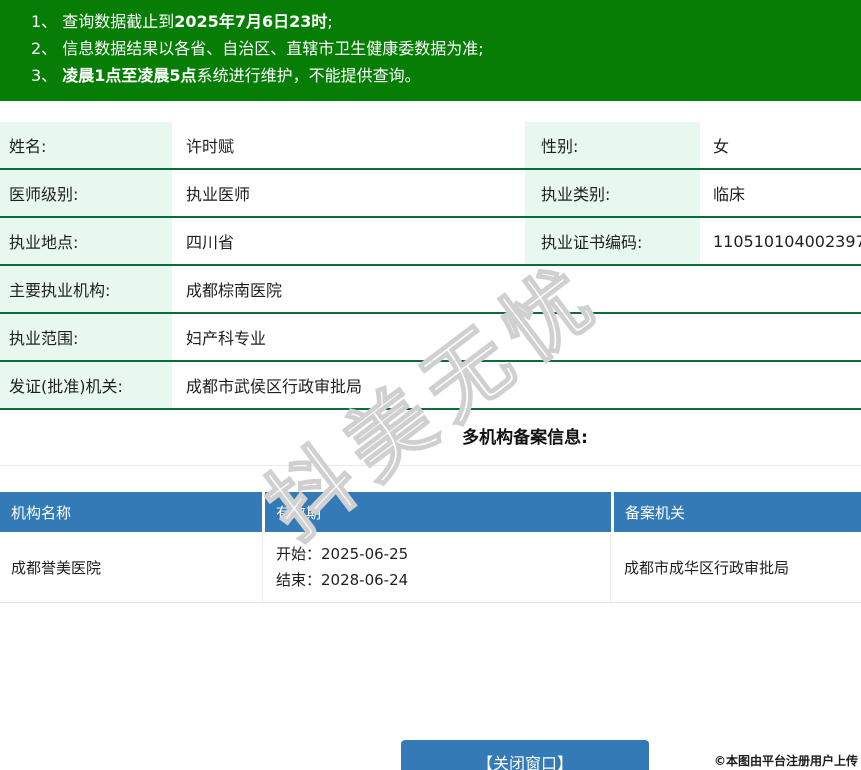 The height and width of the screenshot is (770, 861). I want to click on field-value-issuing-authority: 成都市武侯区行政审批局, so click(274, 386).